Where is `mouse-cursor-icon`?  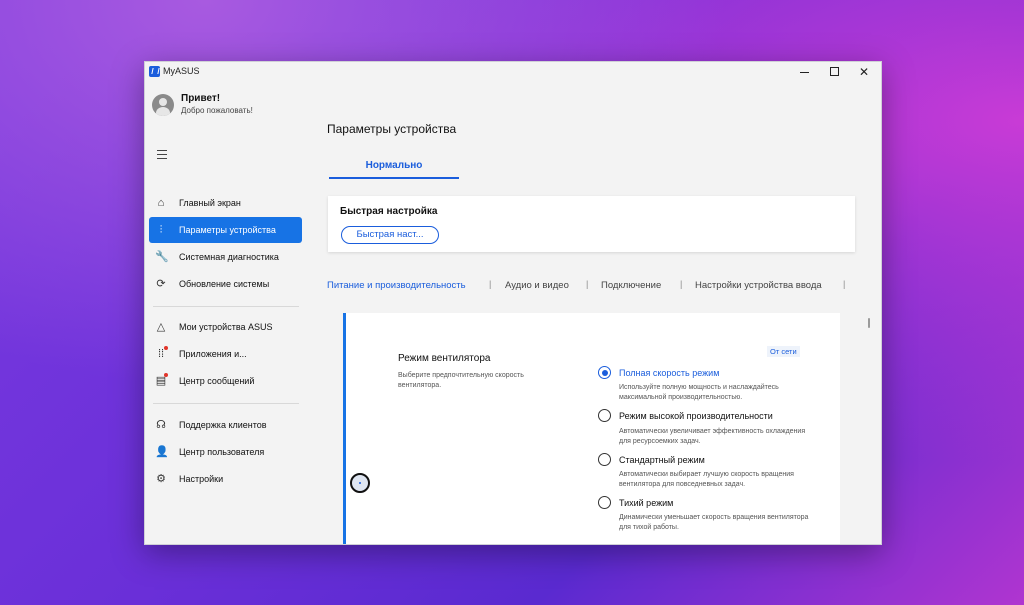 mouse-cursor-icon is located at coordinates (360, 483).